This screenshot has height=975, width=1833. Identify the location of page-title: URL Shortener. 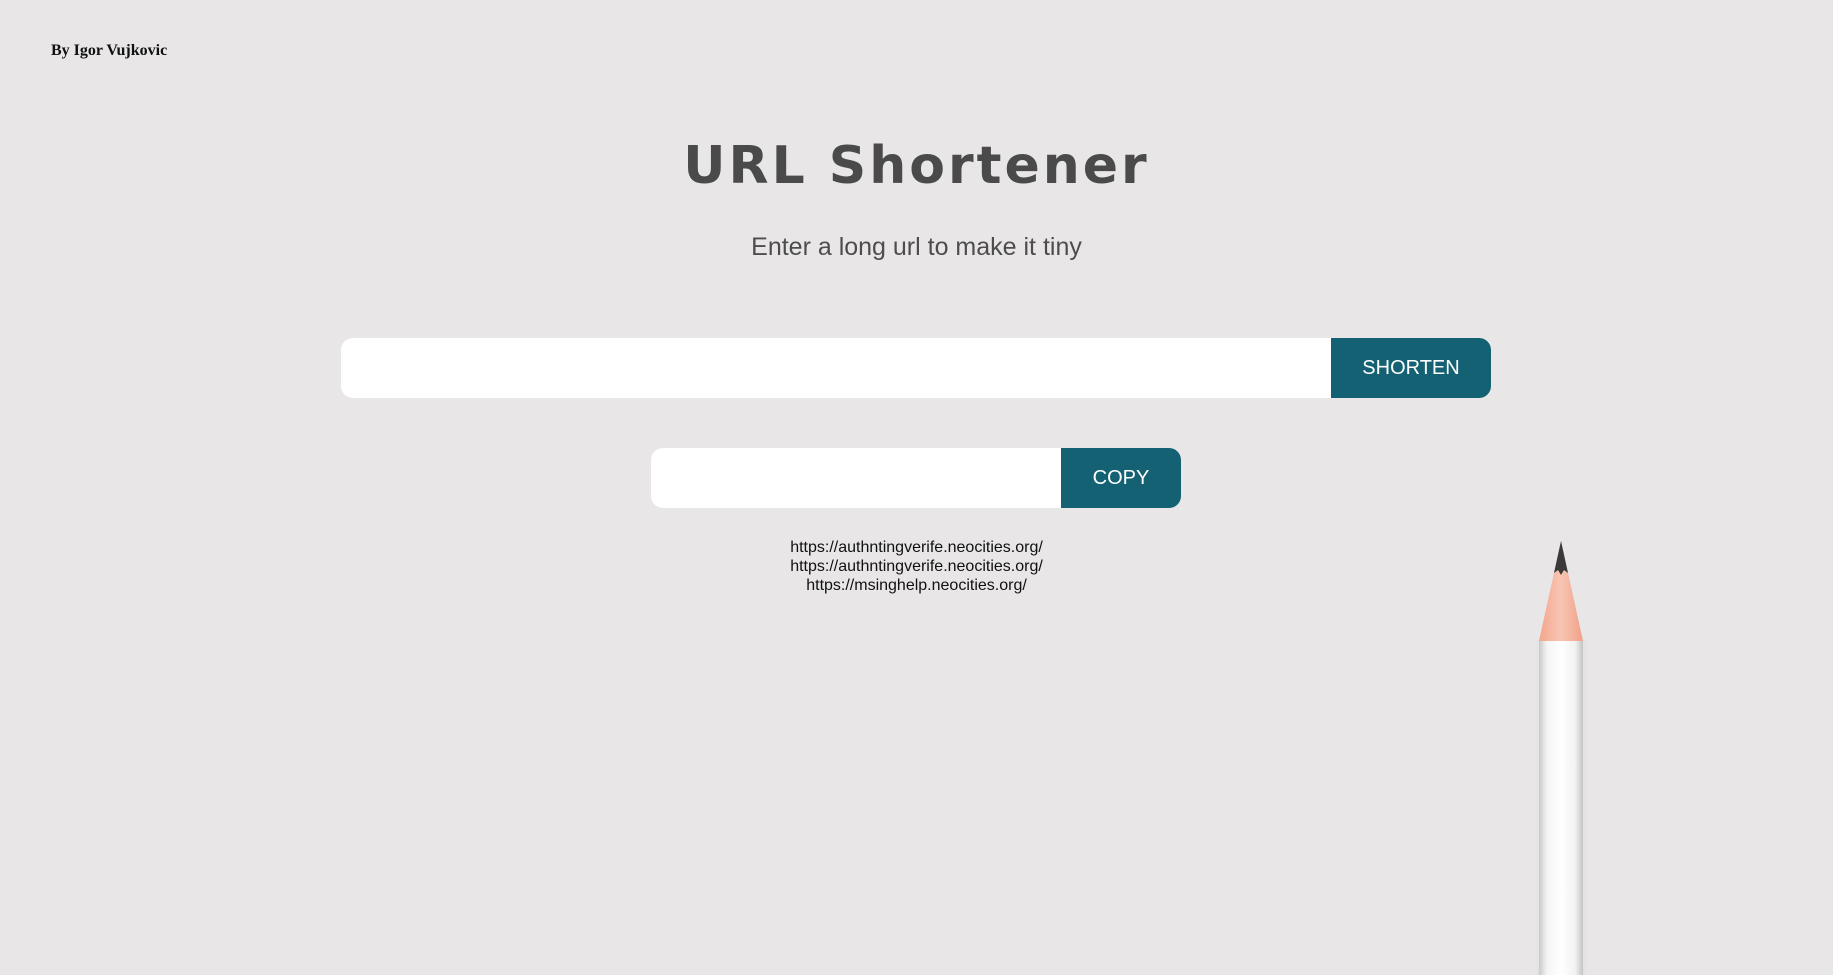
(916, 166).